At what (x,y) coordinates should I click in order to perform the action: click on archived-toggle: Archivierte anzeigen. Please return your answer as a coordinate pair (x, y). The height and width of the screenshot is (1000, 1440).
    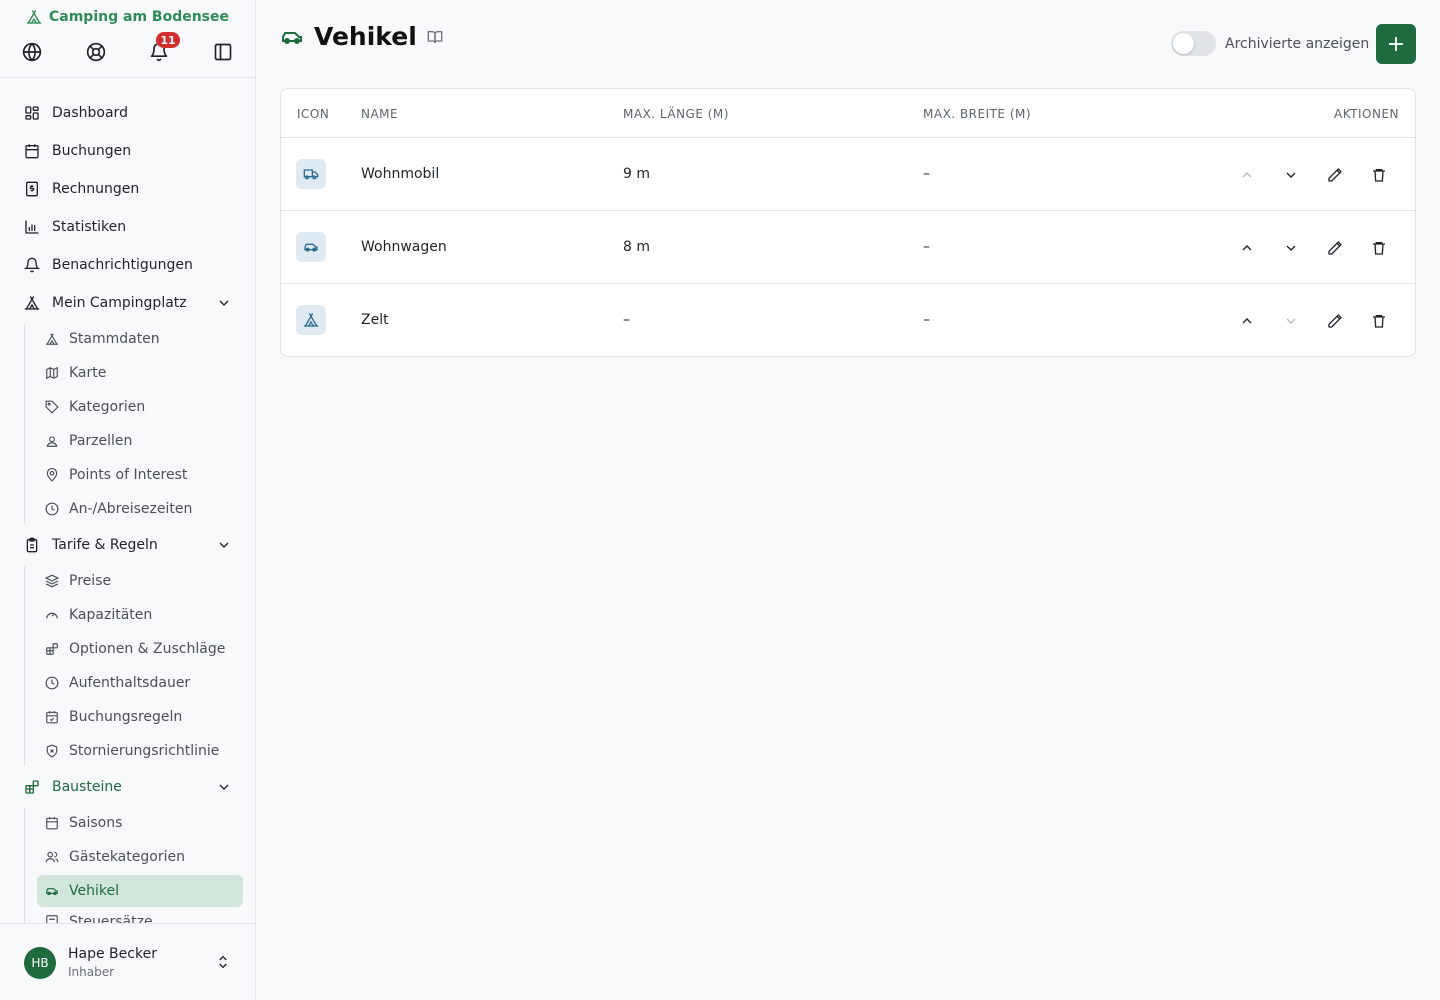
    Looking at the image, I should click on (1270, 43).